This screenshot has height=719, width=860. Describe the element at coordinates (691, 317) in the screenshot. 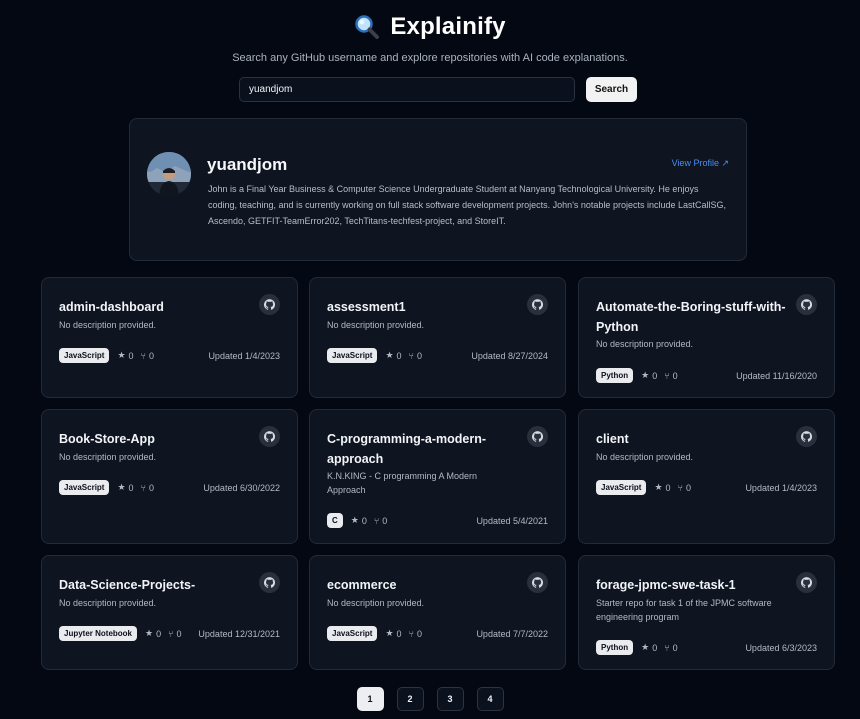

I see `repo-name: Automate-the-Boring-stuff-with-Python` at that location.